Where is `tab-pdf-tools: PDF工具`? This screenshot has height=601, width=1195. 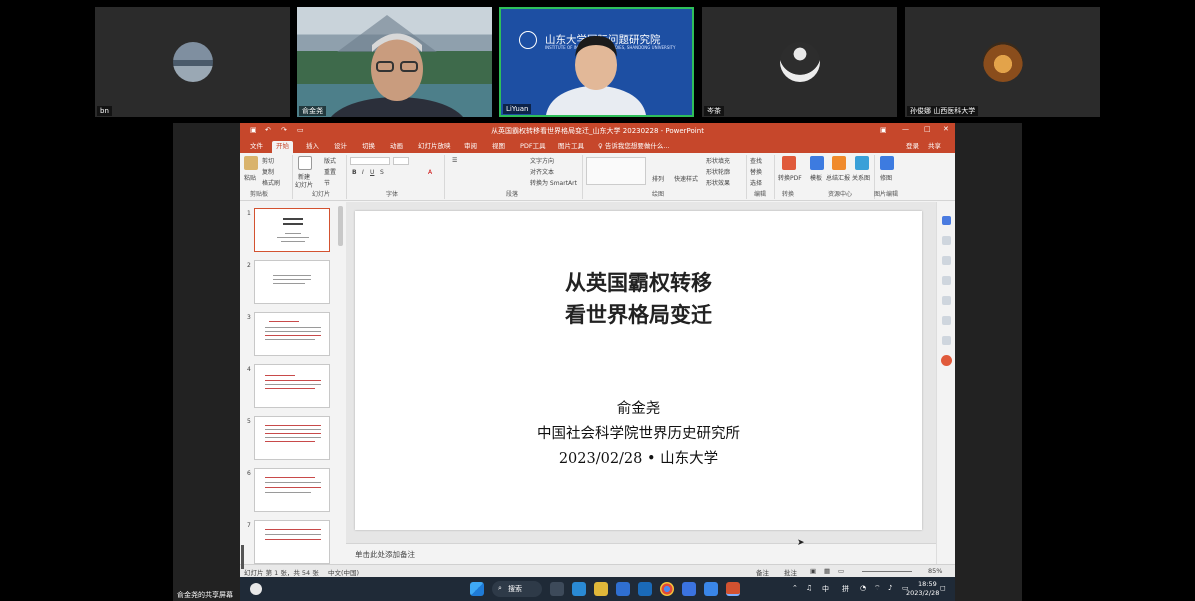
tab-pdf-tools: PDF工具 is located at coordinates (533, 147).